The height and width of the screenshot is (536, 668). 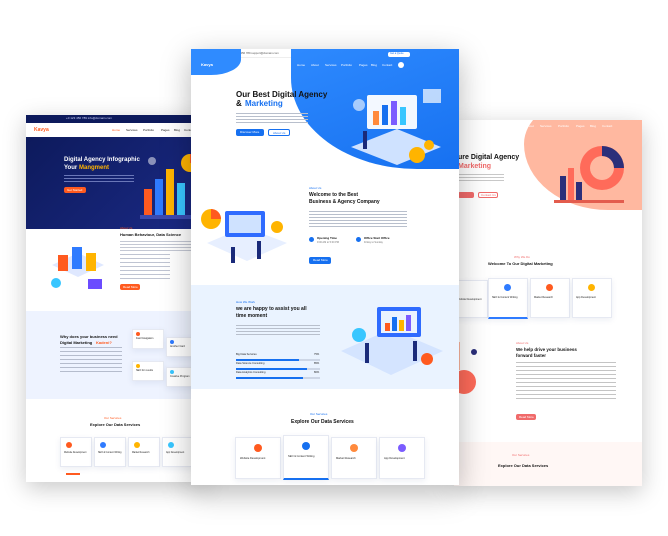 What do you see at coordinates (327, 238) in the screenshot?
I see `center-feature-1: Opening Time` at bounding box center [327, 238].